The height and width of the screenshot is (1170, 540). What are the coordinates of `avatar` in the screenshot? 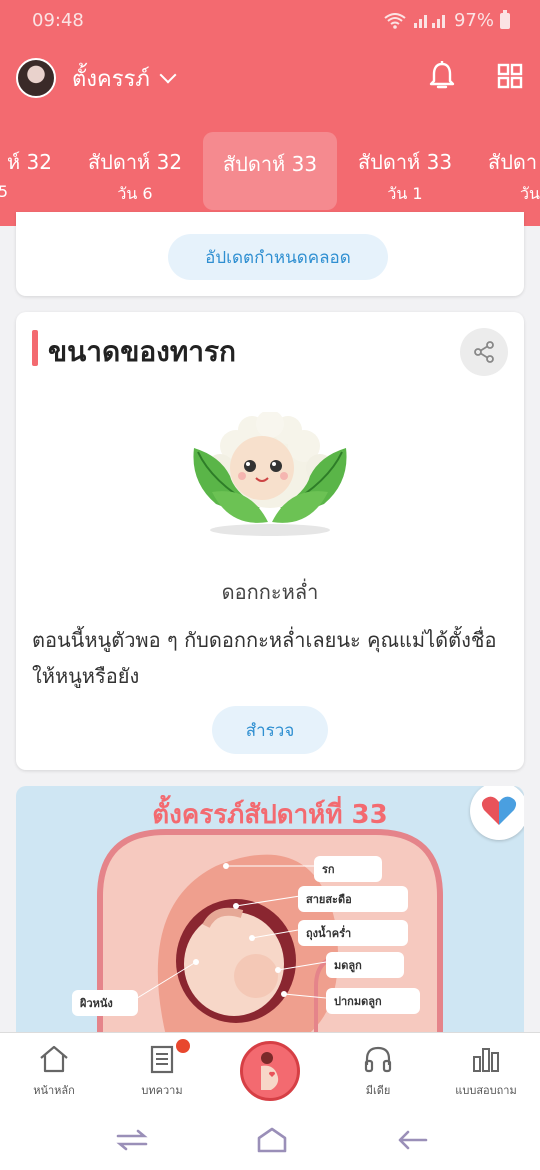 It's located at (36, 78).